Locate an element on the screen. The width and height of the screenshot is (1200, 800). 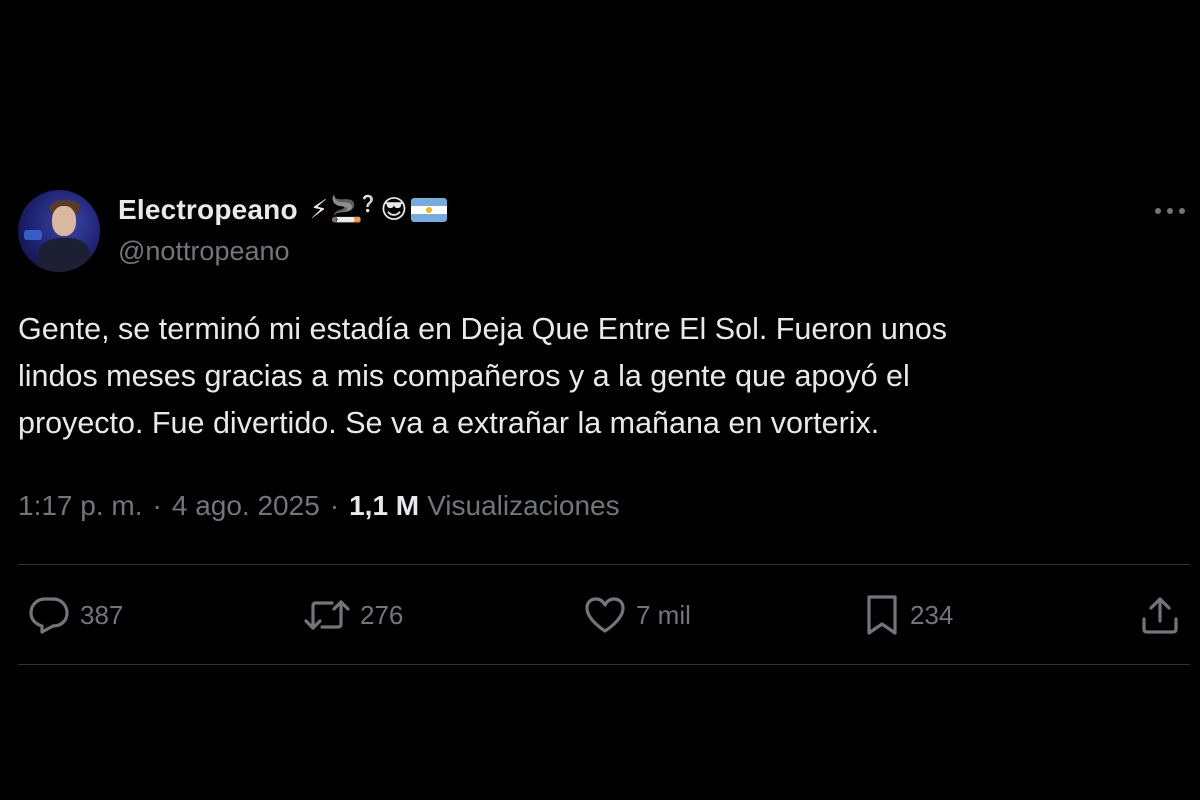
bookmark-count: 234 is located at coordinates (932, 614).